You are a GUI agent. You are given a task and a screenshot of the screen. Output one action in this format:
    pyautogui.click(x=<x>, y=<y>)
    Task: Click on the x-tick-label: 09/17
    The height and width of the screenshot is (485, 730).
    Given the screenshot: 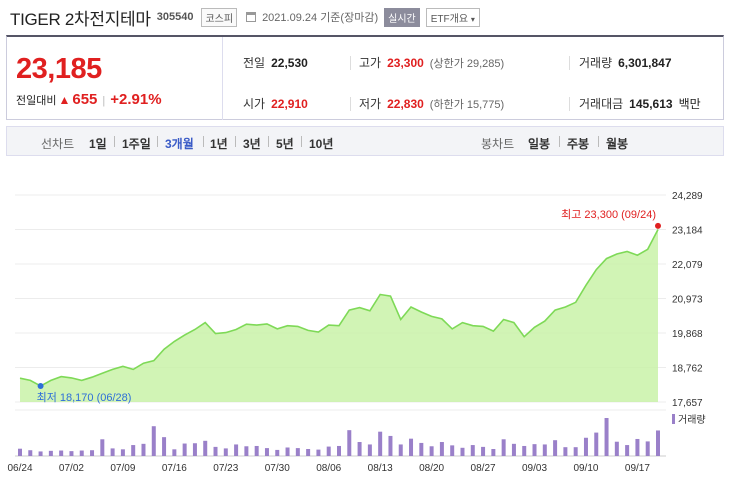 What is the action you would take?
    pyautogui.click(x=637, y=468)
    